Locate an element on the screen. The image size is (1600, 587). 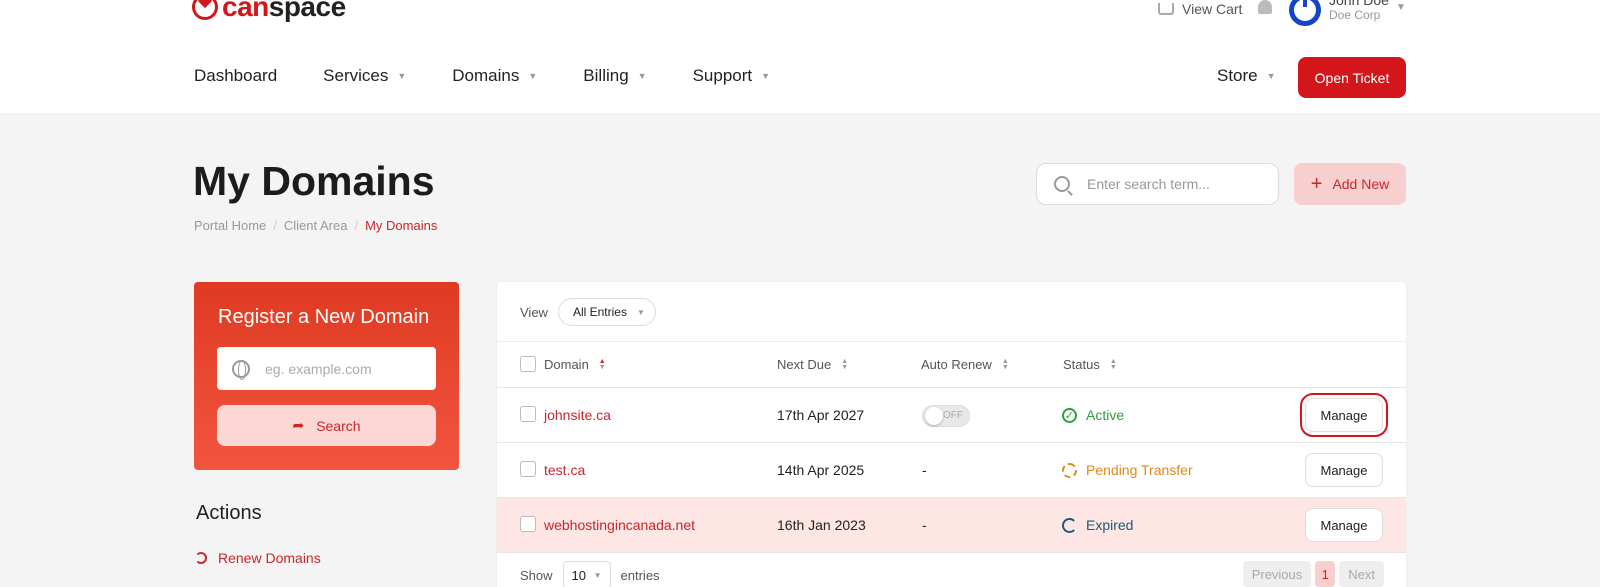
avatar is located at coordinates (1305, 13).